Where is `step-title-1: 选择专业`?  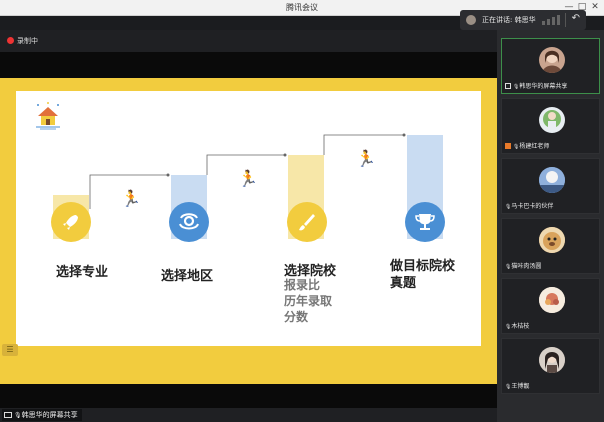
step-title-1: 选择专业 is located at coordinates (82, 272).